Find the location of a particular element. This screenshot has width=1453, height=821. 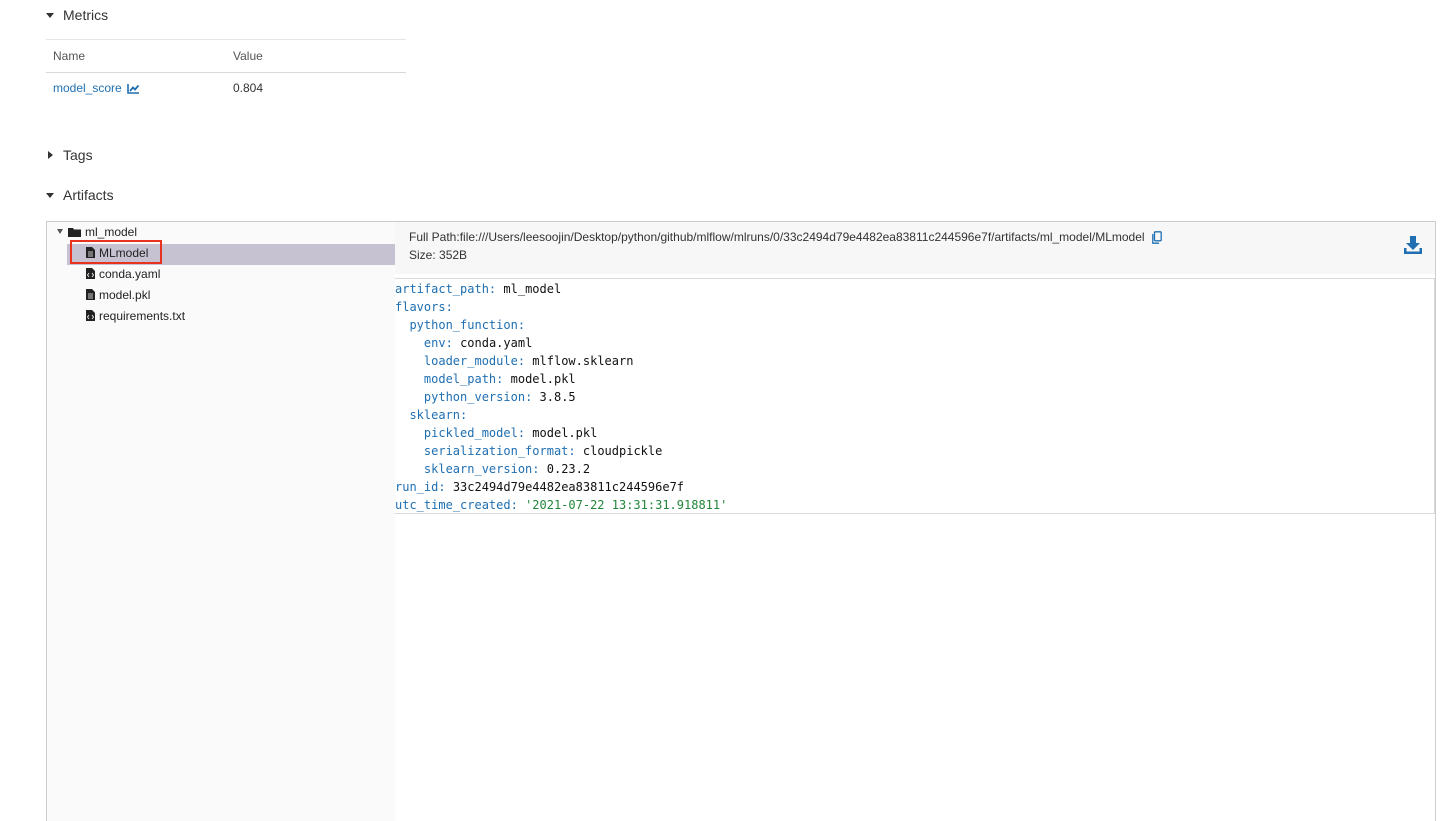

yaml-key: flavors is located at coordinates (420, 307).